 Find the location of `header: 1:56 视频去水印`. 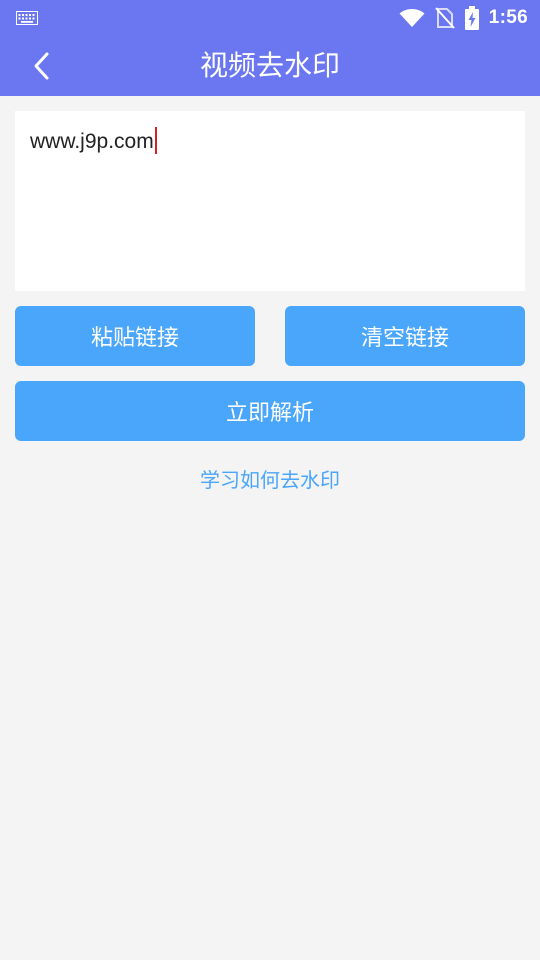

header: 1:56 视频去水印 is located at coordinates (270, 48).